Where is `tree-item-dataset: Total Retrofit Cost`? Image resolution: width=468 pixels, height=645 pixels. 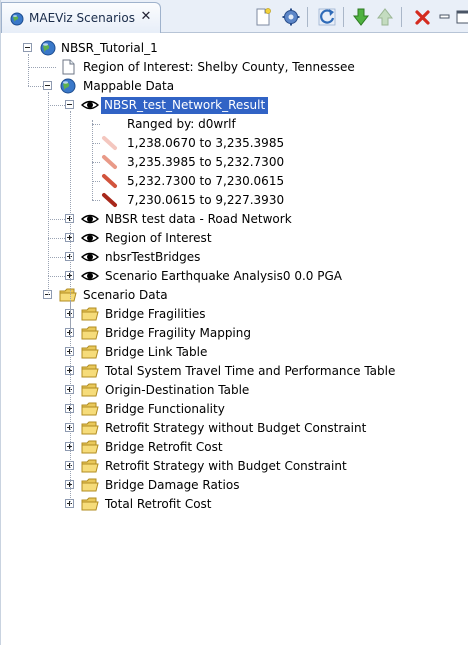
tree-item-dataset: Total Retrofit Cost is located at coordinates (234, 504).